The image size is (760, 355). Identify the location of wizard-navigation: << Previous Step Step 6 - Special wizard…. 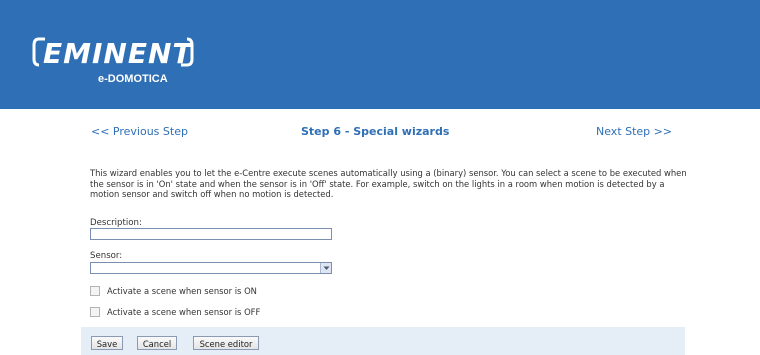
(380, 134).